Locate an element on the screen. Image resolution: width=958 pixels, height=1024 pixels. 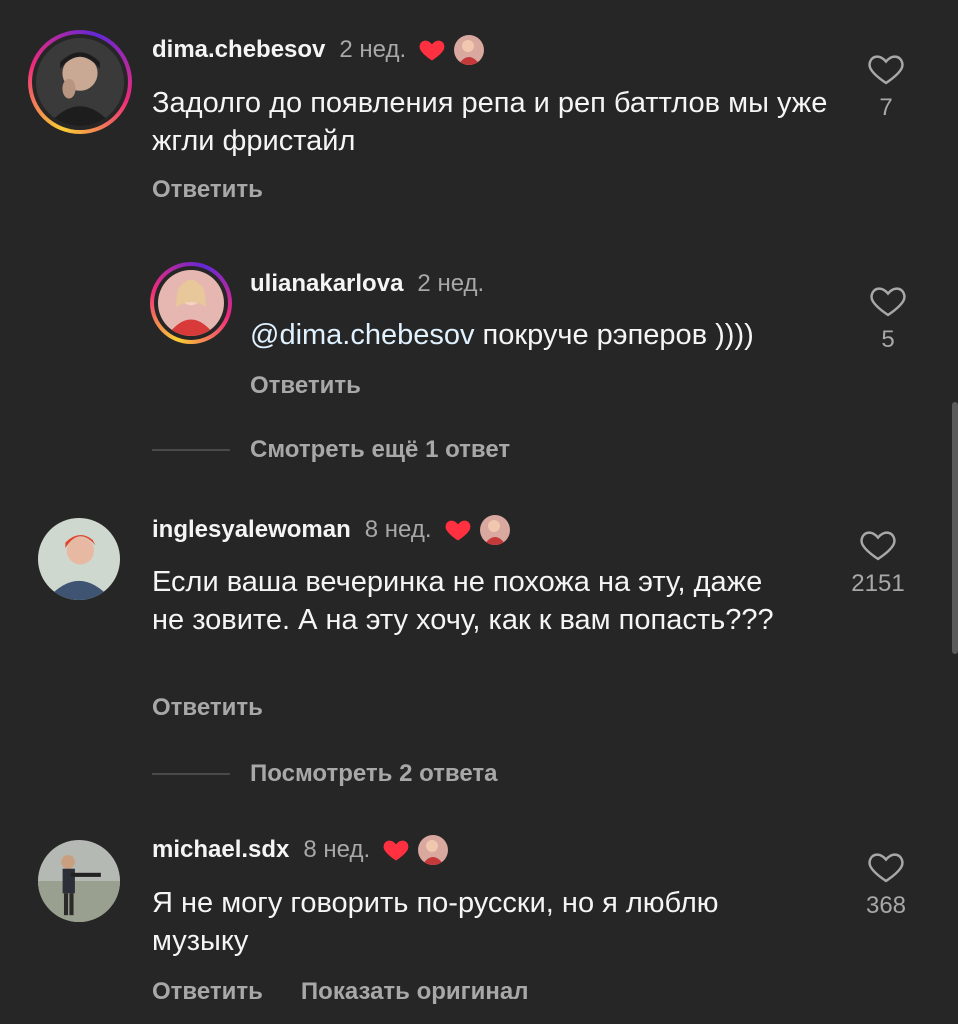
mention-link: @dima.chebesov is located at coordinates (362, 335).